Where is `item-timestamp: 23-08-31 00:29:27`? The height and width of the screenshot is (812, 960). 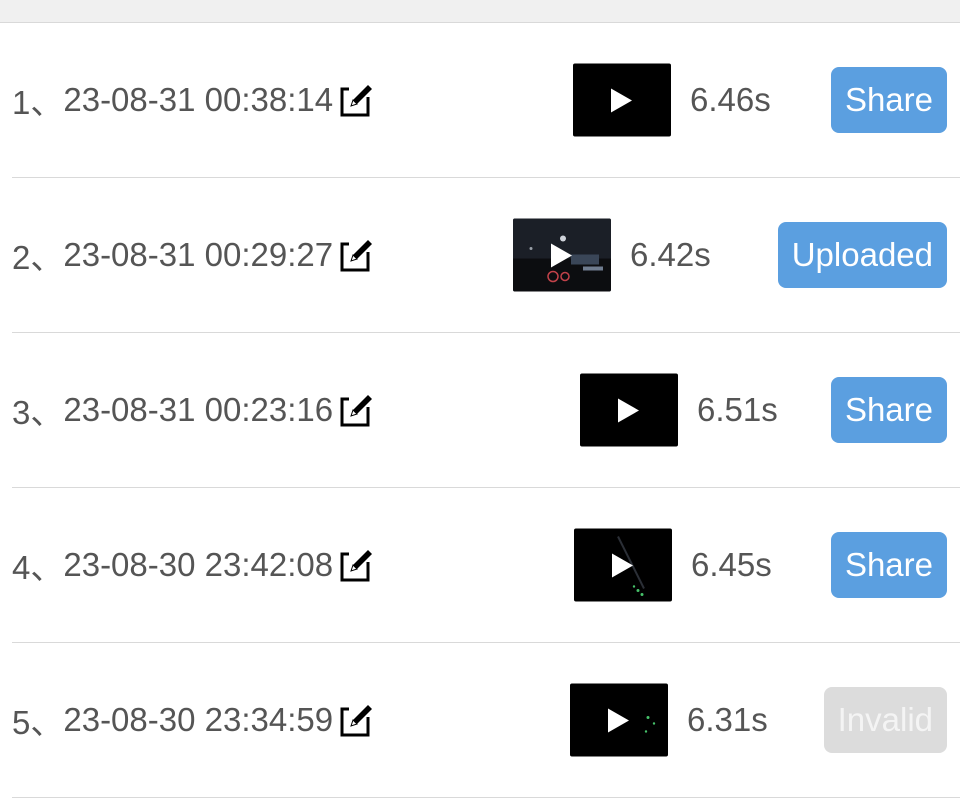 item-timestamp: 23-08-31 00:29:27 is located at coordinates (198, 254).